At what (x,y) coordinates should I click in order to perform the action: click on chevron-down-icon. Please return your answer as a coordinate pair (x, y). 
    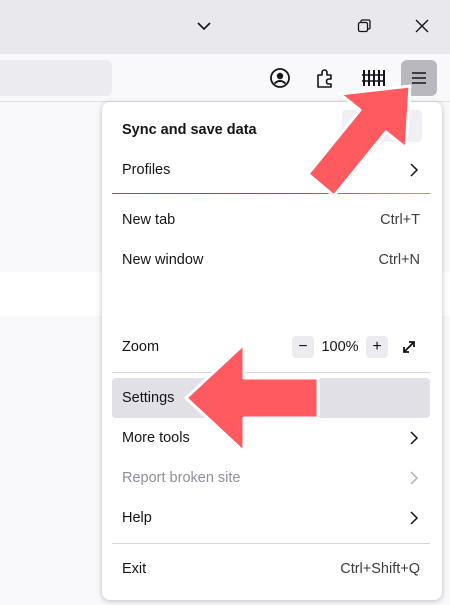
    Looking at the image, I should click on (204, 26).